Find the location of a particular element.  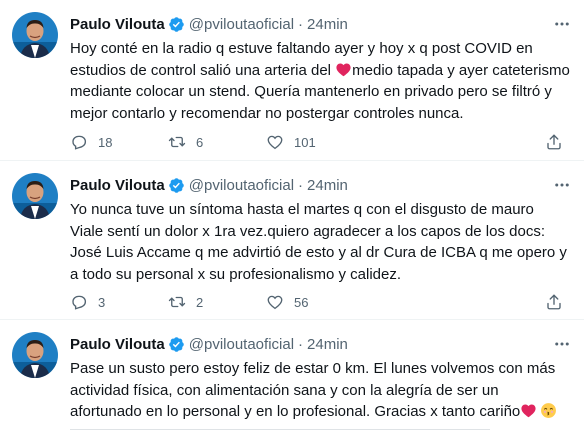

reply-count: 3 is located at coordinates (102, 302).